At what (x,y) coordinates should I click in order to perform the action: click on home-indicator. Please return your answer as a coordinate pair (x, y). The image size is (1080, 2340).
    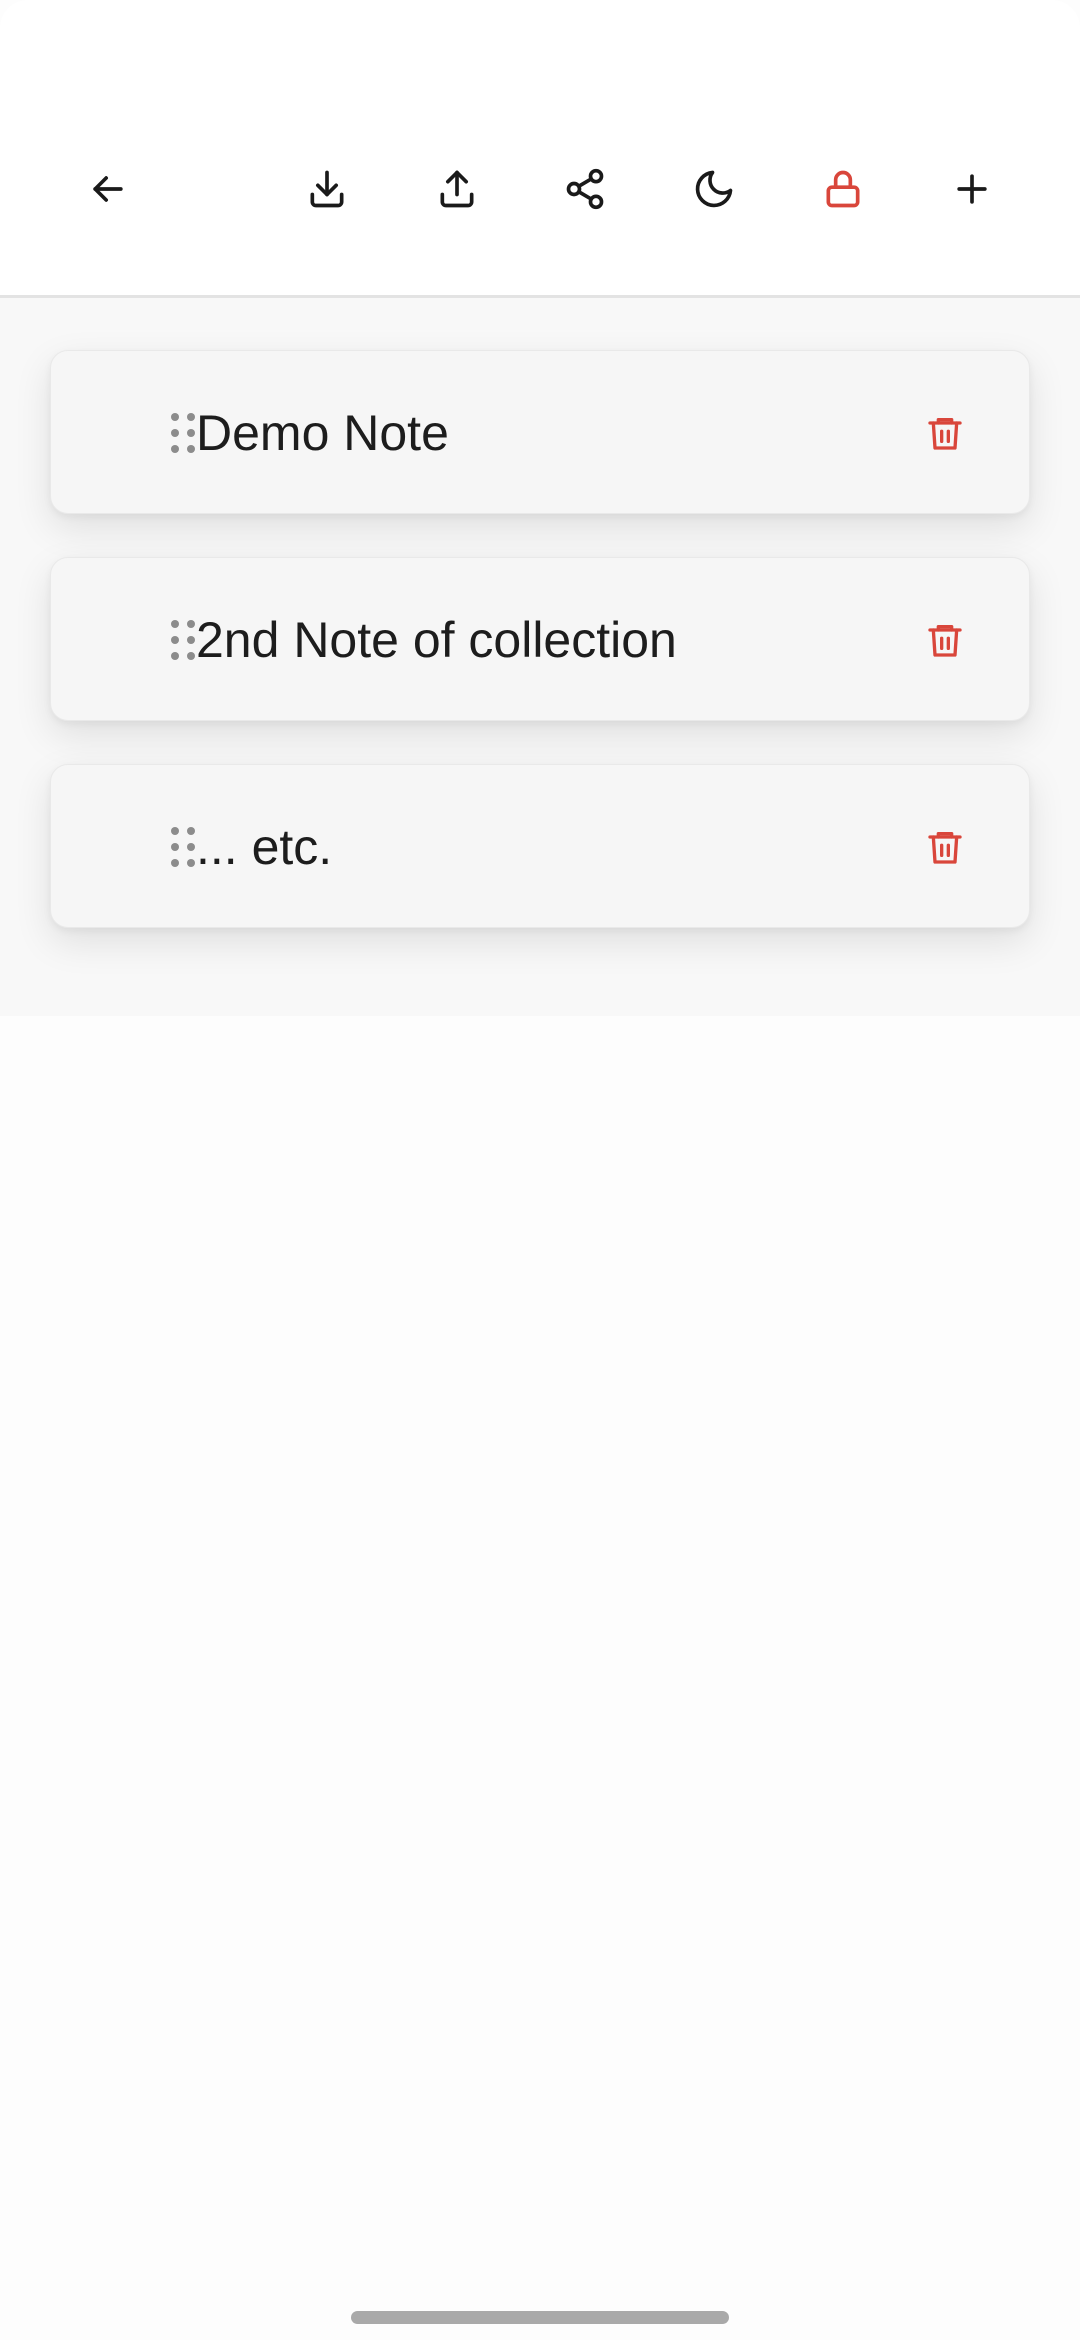
    Looking at the image, I should click on (540, 2317).